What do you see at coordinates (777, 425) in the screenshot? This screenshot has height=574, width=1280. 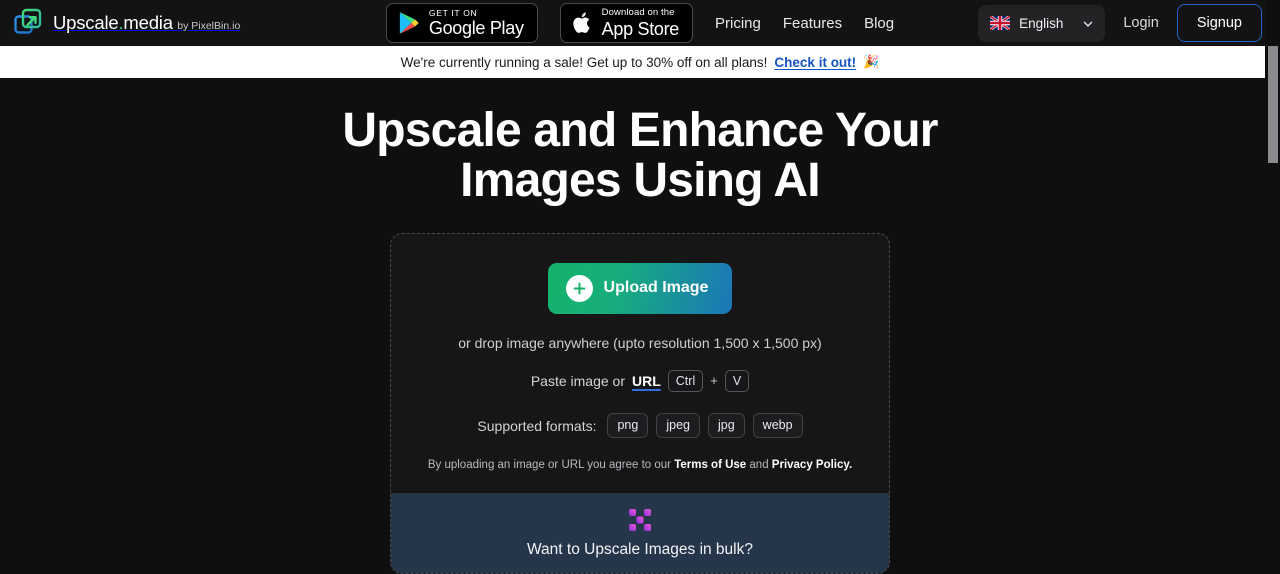 I see `format-chip-webp: webp` at bounding box center [777, 425].